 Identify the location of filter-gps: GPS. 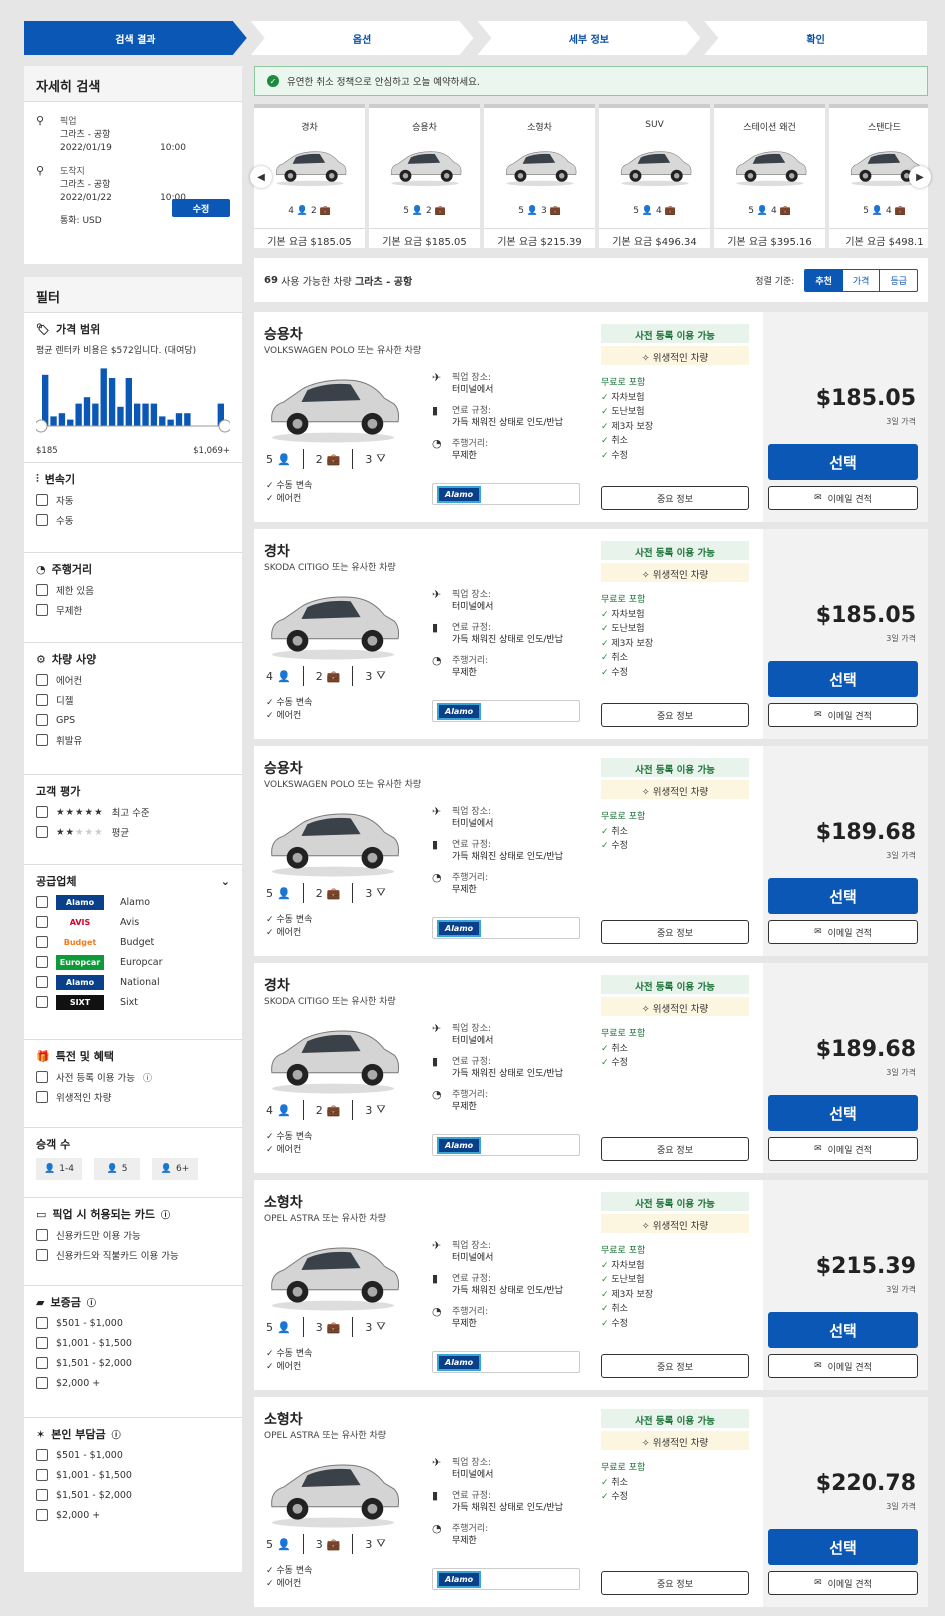
(133, 720).